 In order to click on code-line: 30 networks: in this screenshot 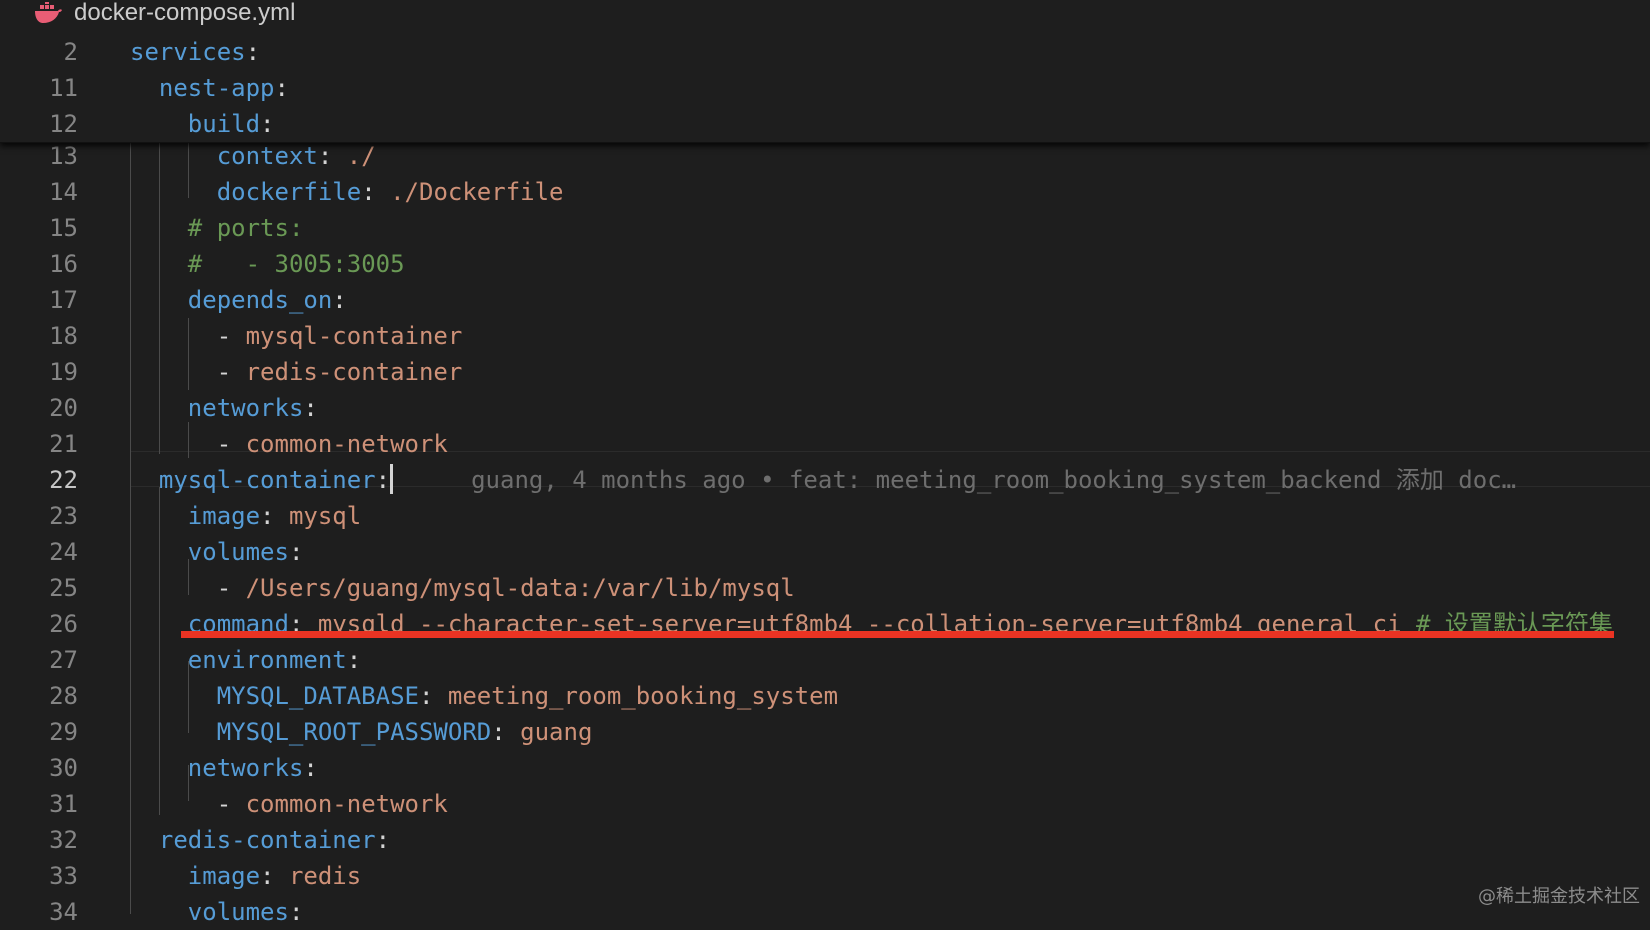, I will do `click(825, 768)`.